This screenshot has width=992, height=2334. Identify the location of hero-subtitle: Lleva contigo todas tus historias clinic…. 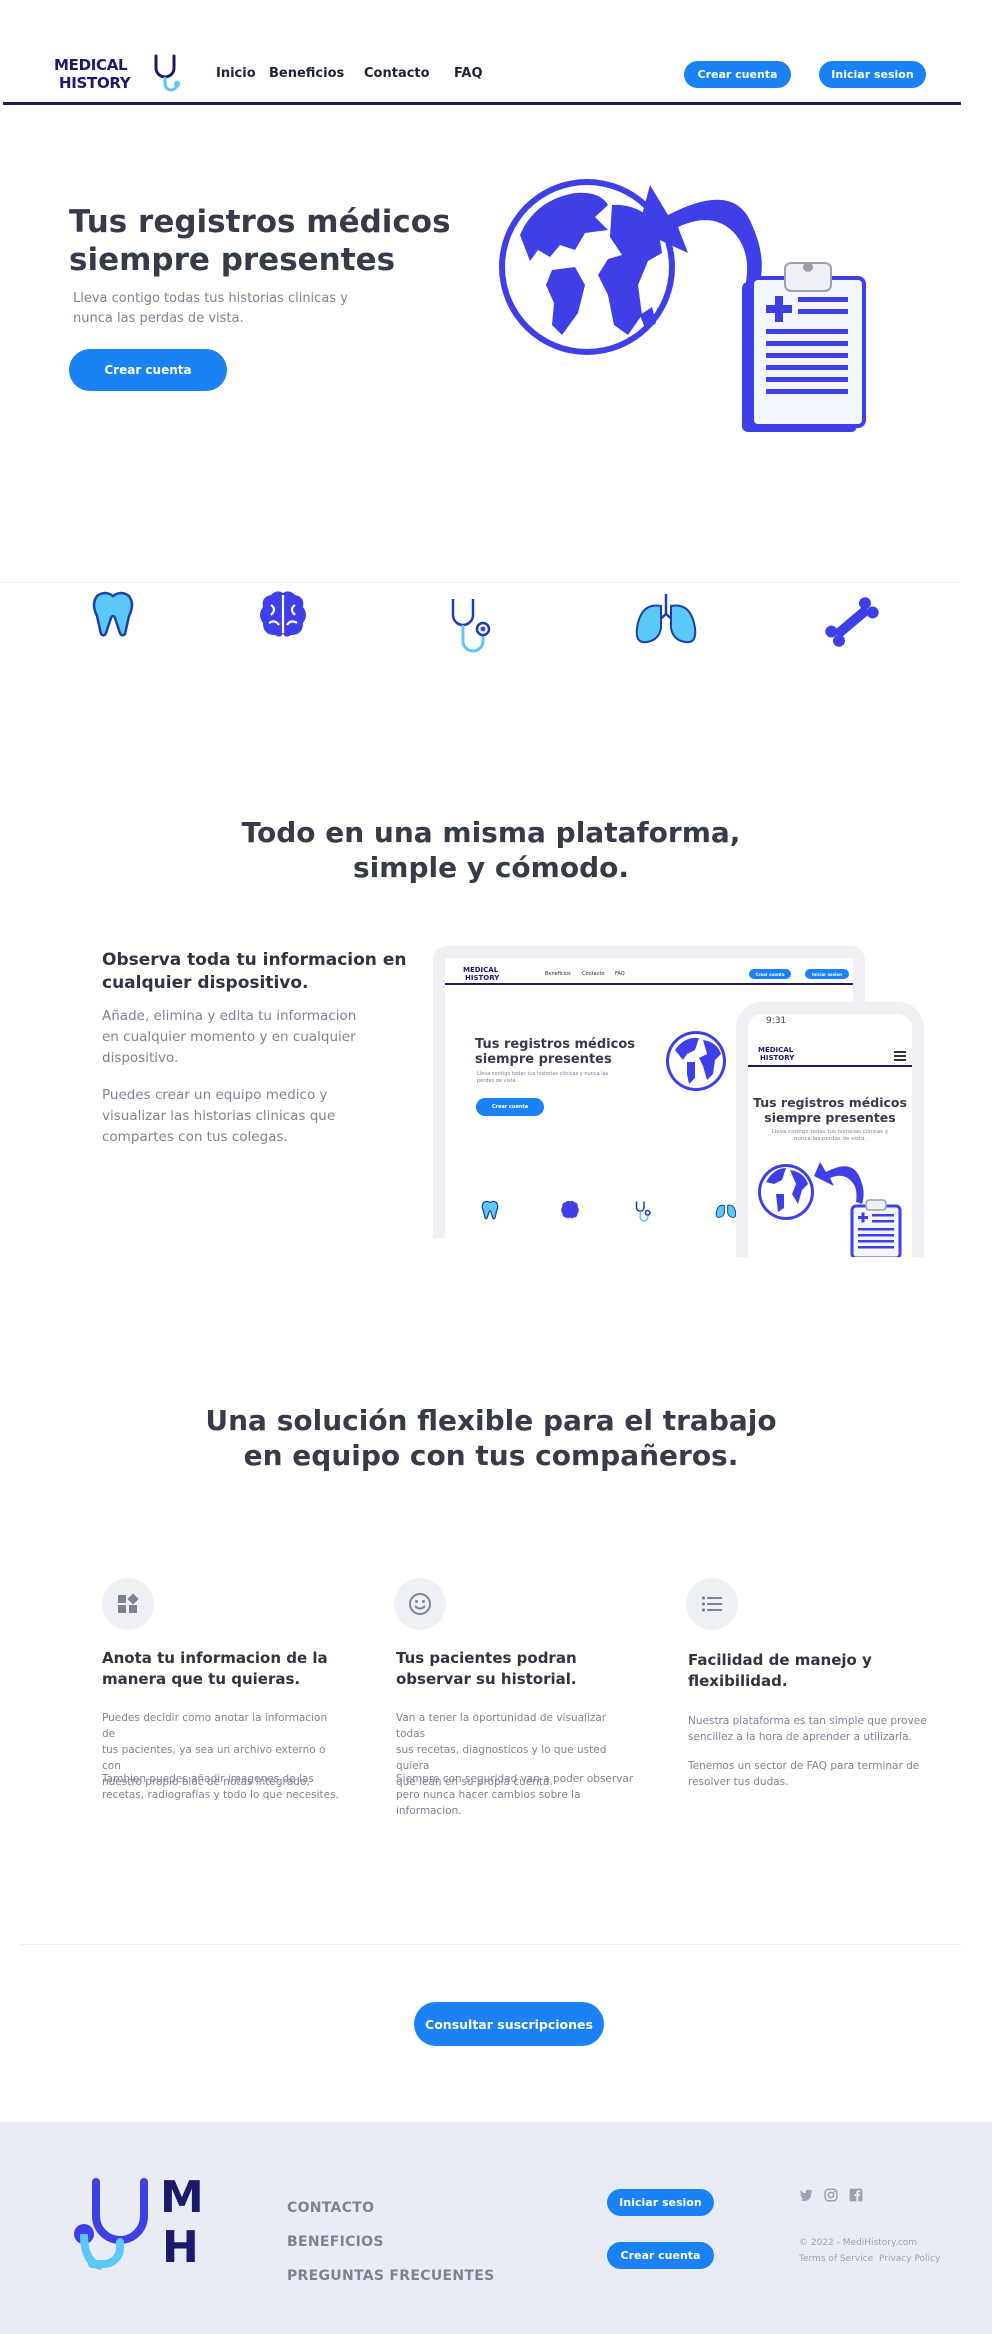
(238, 309).